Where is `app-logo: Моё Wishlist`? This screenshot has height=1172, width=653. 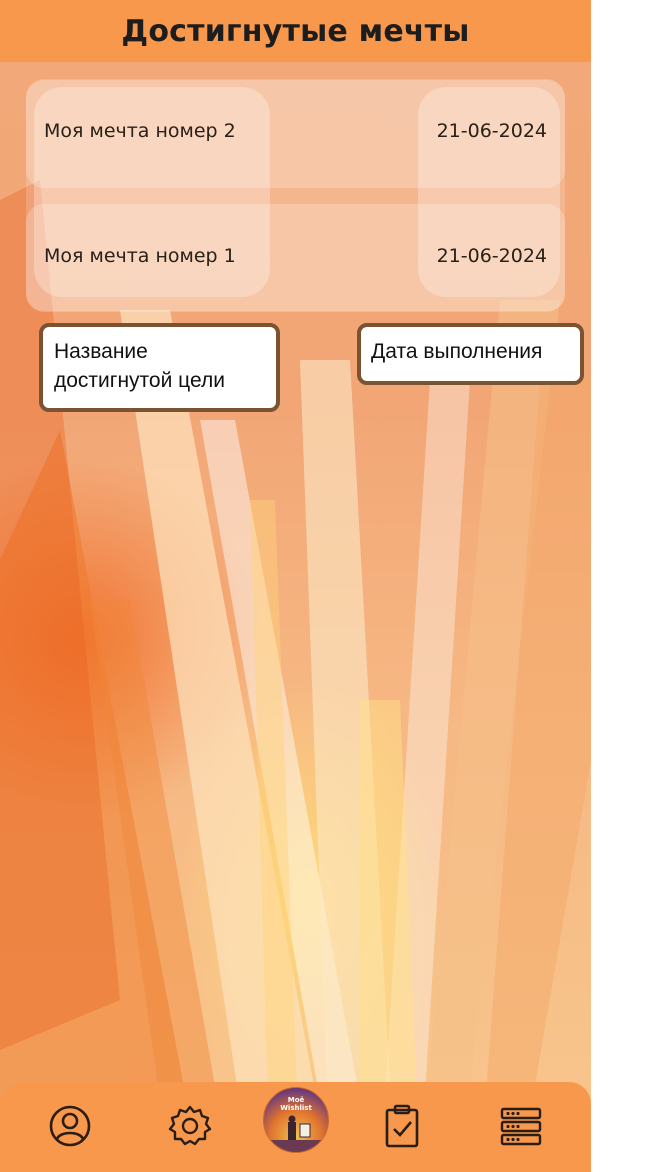
app-logo: Моё Wishlist is located at coordinates (296, 1120).